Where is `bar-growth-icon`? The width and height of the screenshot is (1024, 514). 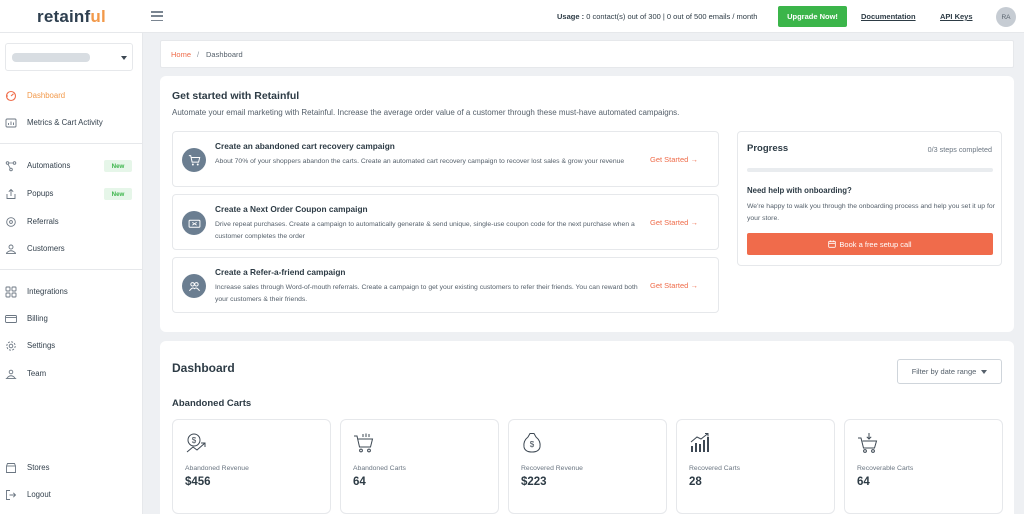
bar-growth-icon is located at coordinates (699, 442).